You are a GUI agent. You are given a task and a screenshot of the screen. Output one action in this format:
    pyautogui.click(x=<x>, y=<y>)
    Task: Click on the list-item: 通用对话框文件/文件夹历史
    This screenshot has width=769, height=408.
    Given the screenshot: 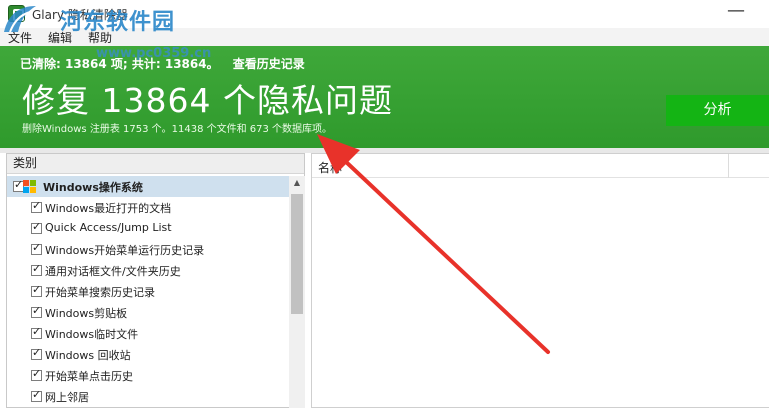 What is the action you would take?
    pyautogui.click(x=148, y=270)
    